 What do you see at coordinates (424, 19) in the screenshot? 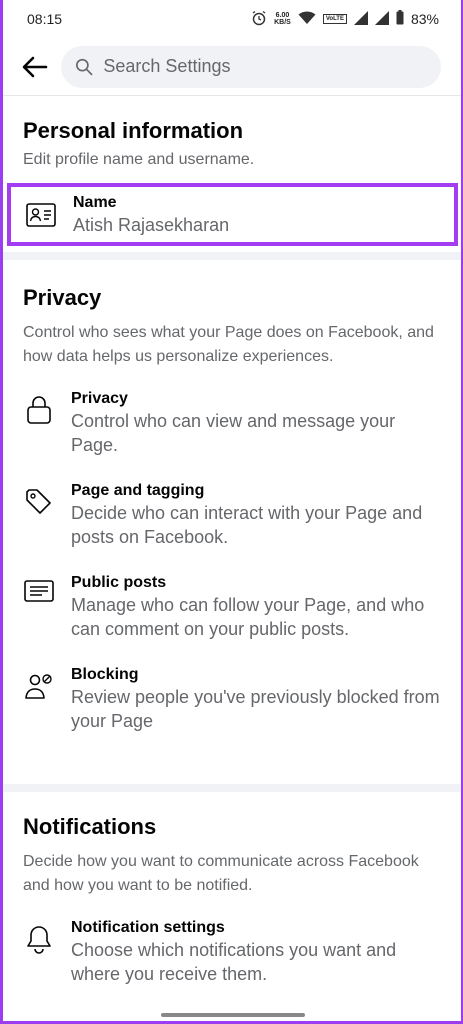
I see `battery-percent: 83%` at bounding box center [424, 19].